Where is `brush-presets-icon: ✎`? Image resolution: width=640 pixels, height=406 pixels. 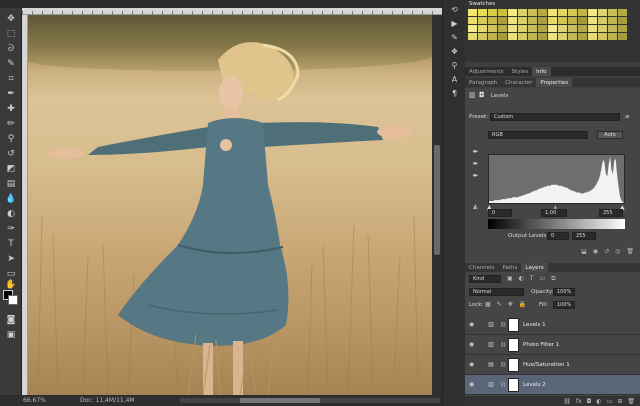
brush-presets-icon: ✎ is located at coordinates (454, 37).